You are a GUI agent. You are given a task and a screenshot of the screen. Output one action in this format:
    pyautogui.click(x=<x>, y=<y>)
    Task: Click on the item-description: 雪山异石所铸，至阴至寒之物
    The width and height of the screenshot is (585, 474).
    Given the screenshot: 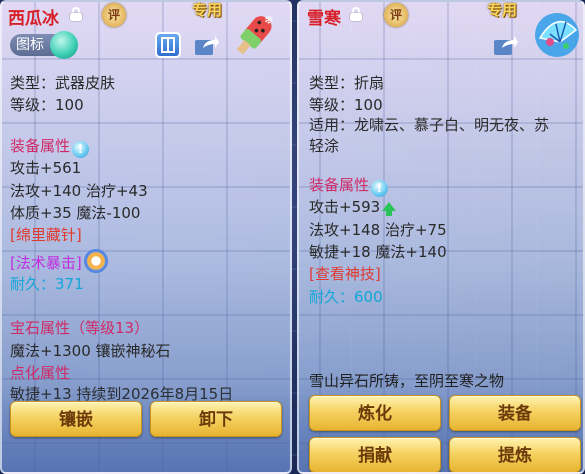 What is the action you would take?
    pyautogui.click(x=407, y=381)
    